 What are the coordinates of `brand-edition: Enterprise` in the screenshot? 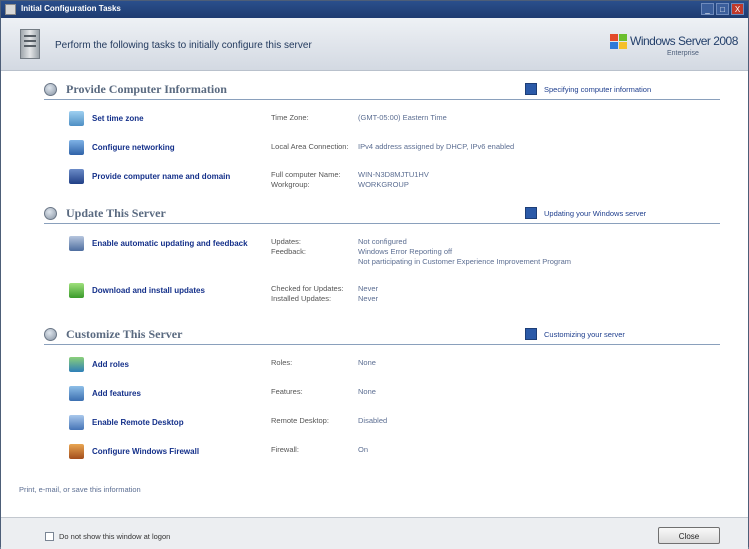 It's located at (683, 53).